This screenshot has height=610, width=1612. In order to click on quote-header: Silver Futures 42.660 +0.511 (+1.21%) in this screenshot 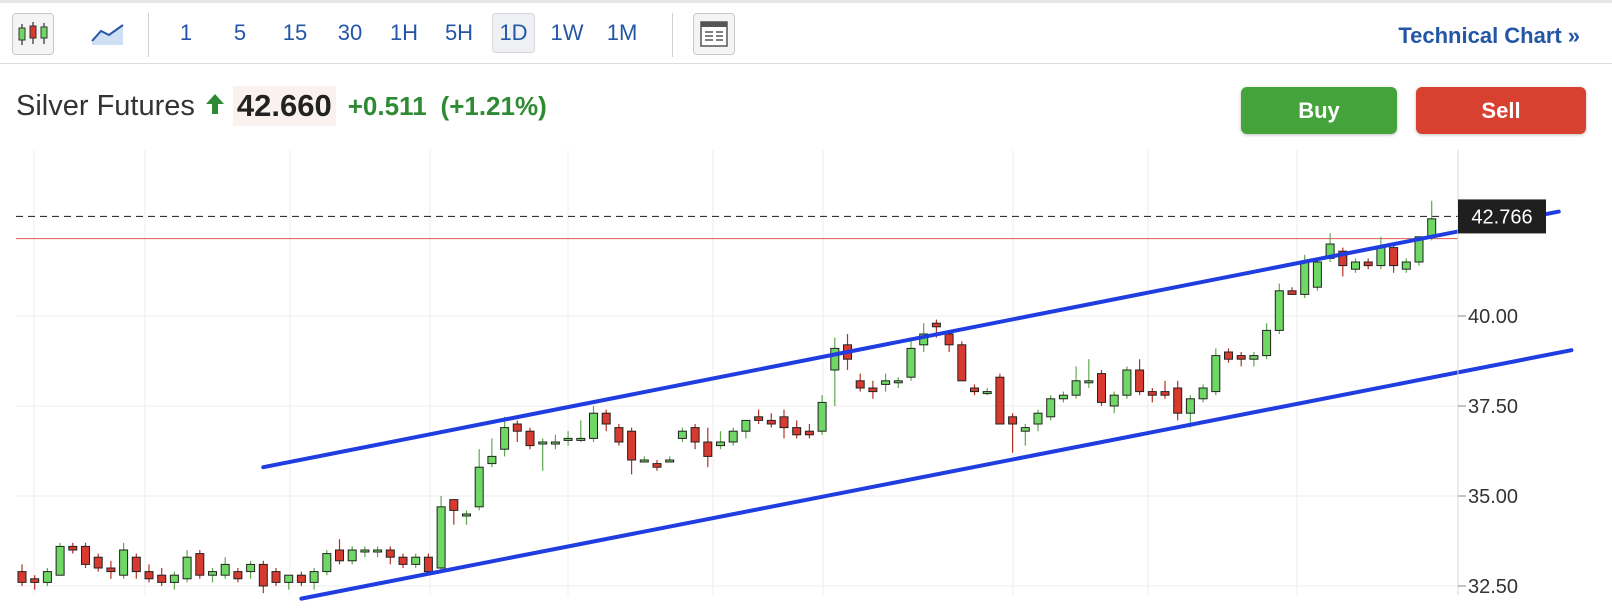, I will do `click(281, 106)`.